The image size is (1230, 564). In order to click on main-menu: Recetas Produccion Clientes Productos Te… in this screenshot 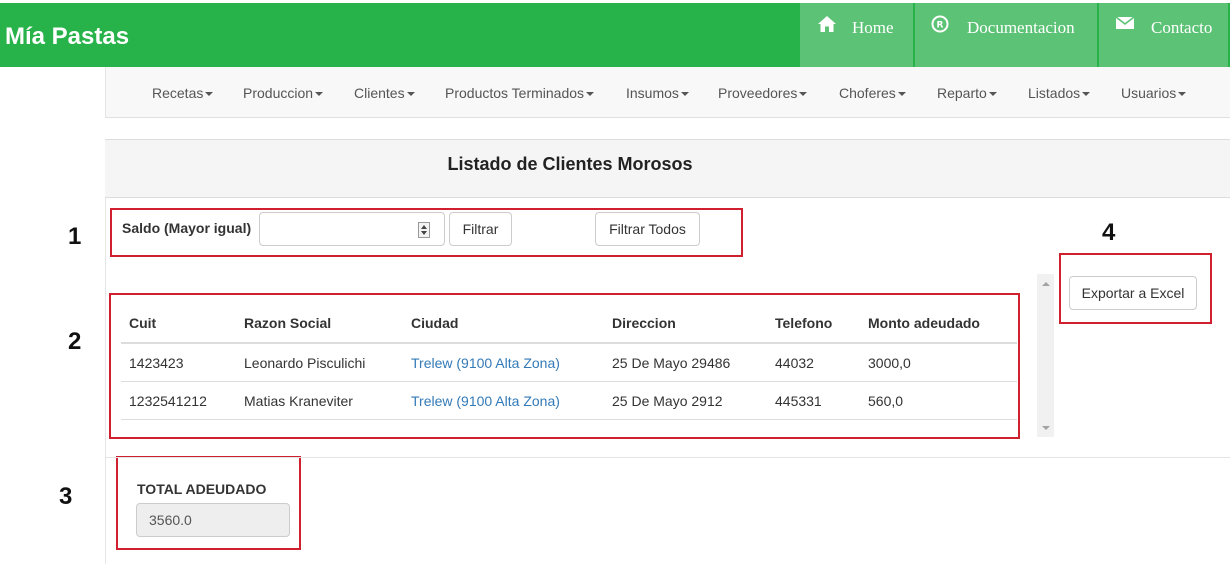, I will do `click(667, 92)`.